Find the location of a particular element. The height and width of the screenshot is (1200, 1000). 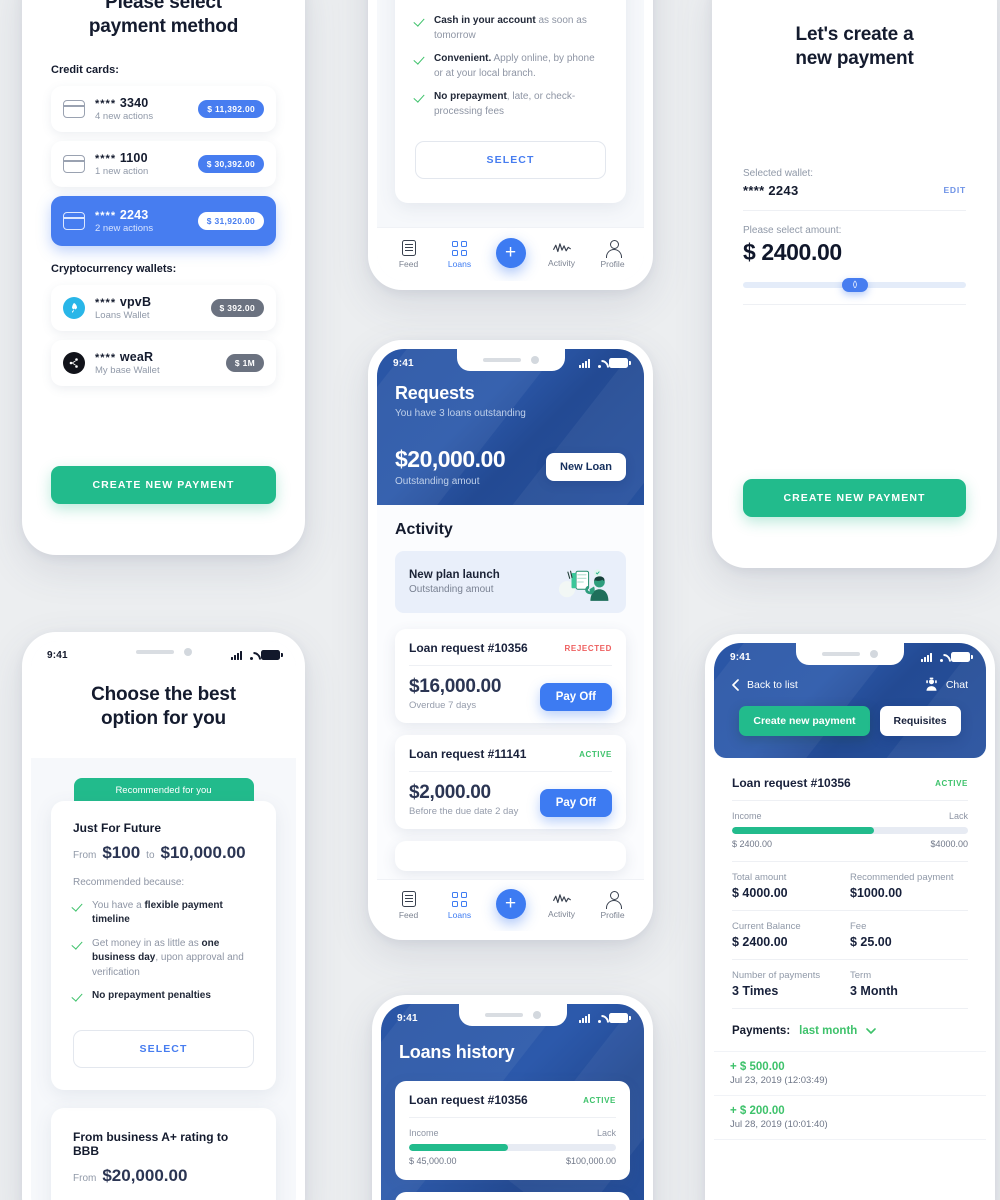

field-value: $1000.00 is located at coordinates (876, 893).